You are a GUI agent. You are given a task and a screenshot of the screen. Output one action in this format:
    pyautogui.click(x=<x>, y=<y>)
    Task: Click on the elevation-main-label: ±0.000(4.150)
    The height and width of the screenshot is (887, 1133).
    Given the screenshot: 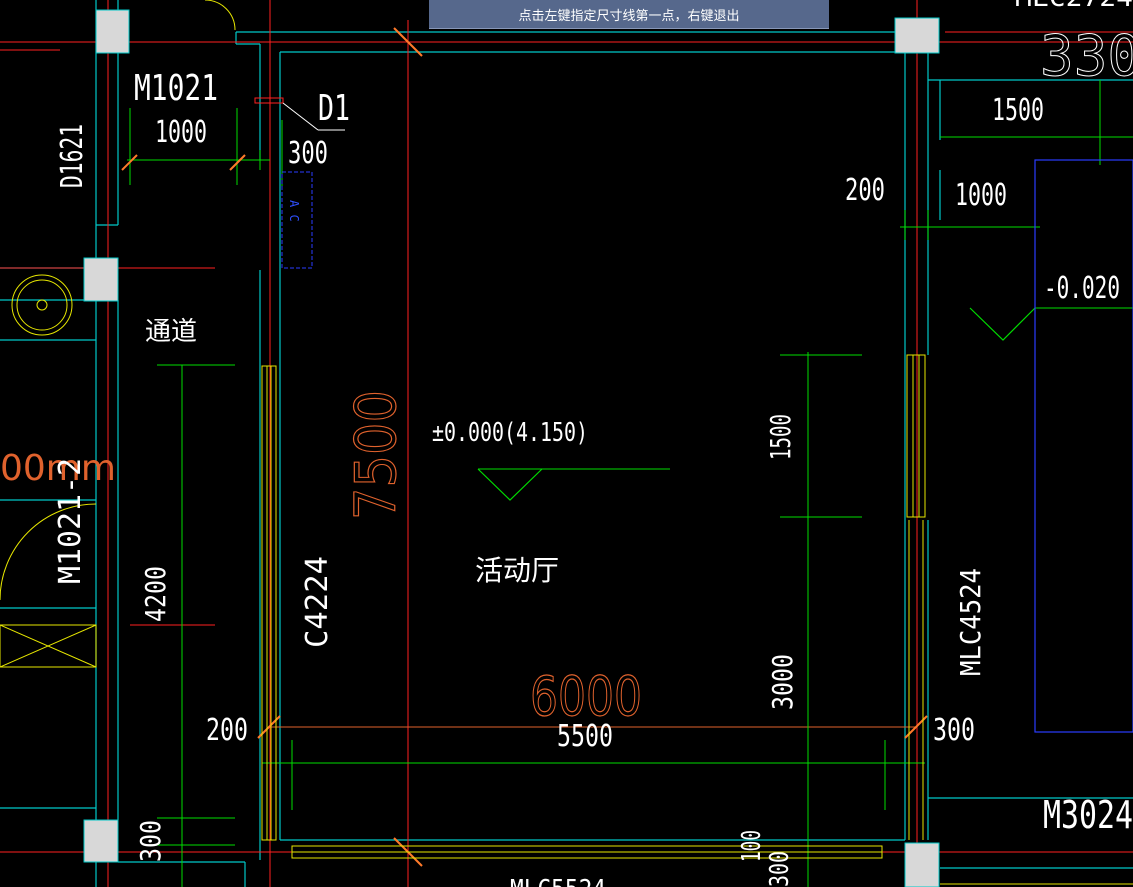 What is the action you would take?
    pyautogui.click(x=510, y=433)
    